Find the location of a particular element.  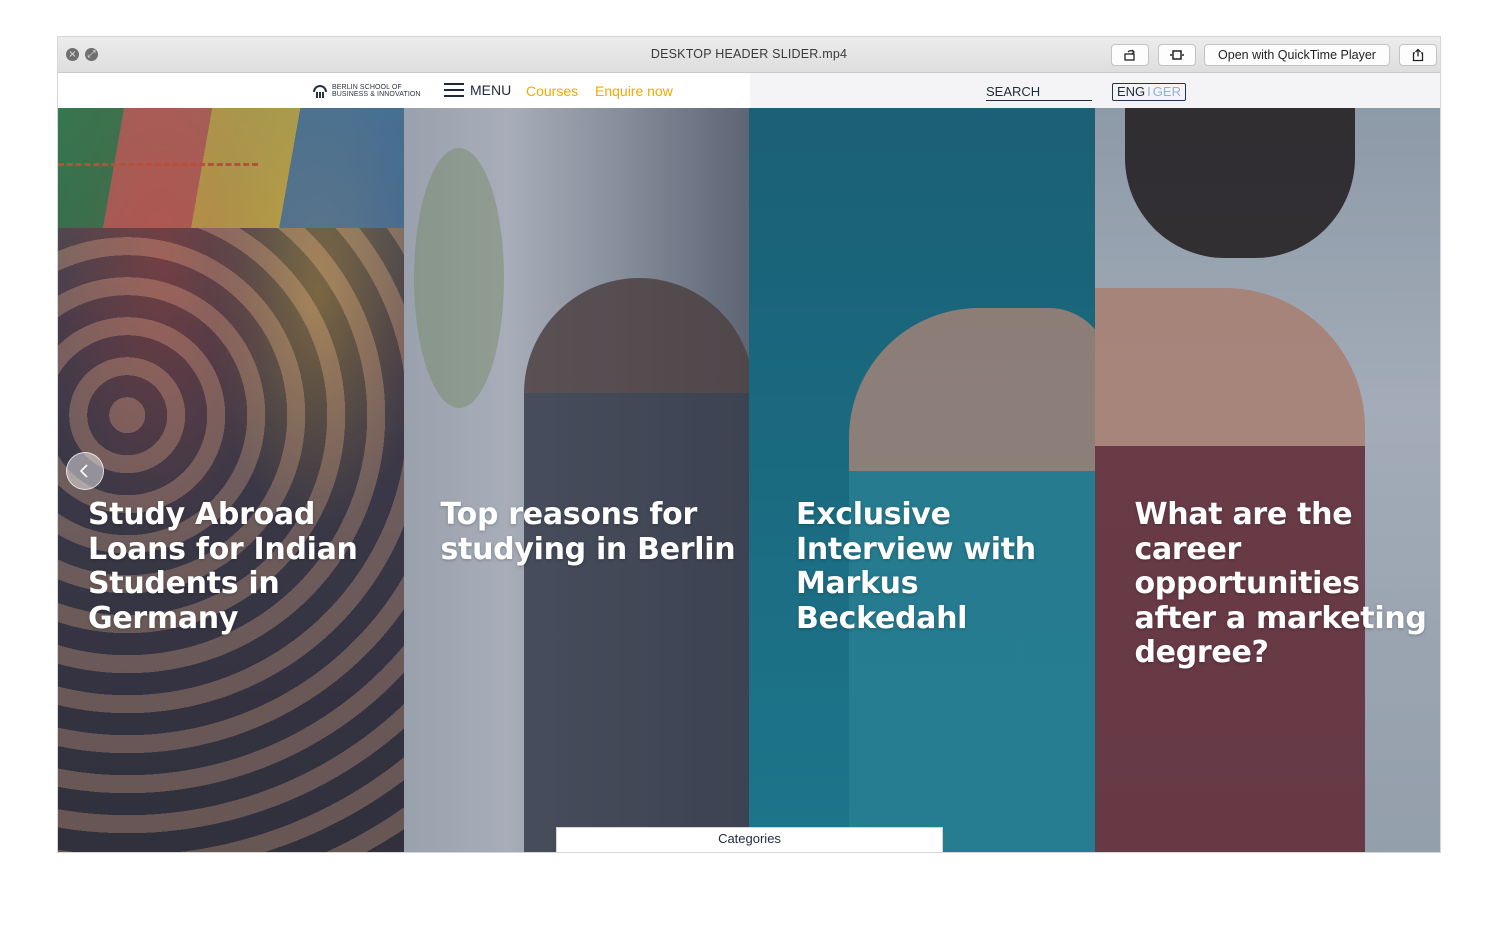

bsbi-logo: BERLIN SCHOOL OF BUSINESS & INNOVATION is located at coordinates (366, 91).